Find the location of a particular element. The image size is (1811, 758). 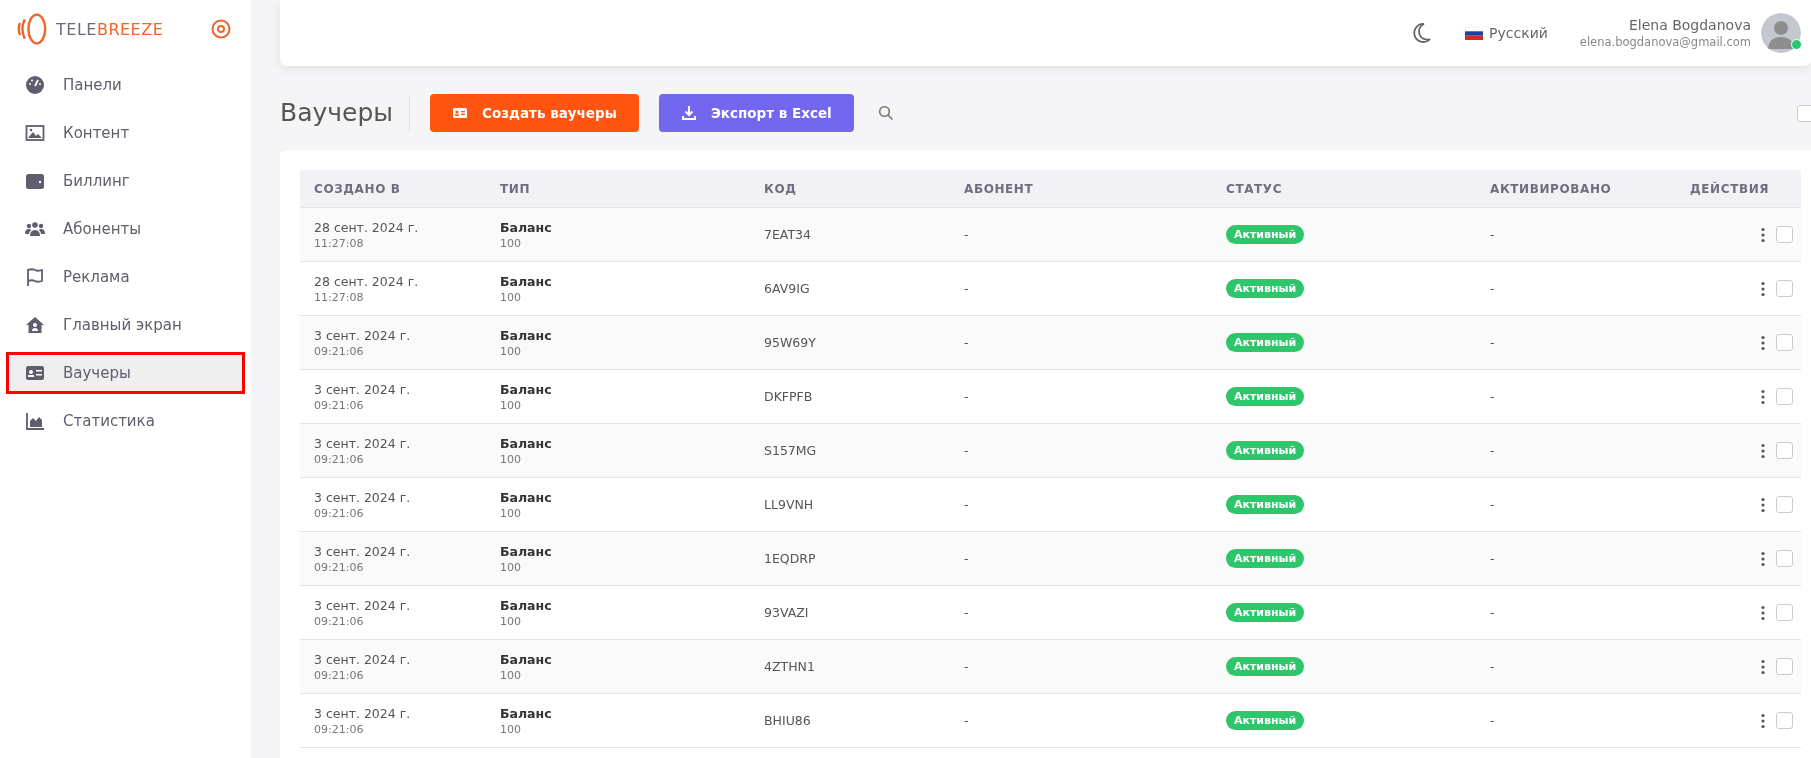

user-email: elena.bogdanova@gmail.com is located at coordinates (1665, 42).